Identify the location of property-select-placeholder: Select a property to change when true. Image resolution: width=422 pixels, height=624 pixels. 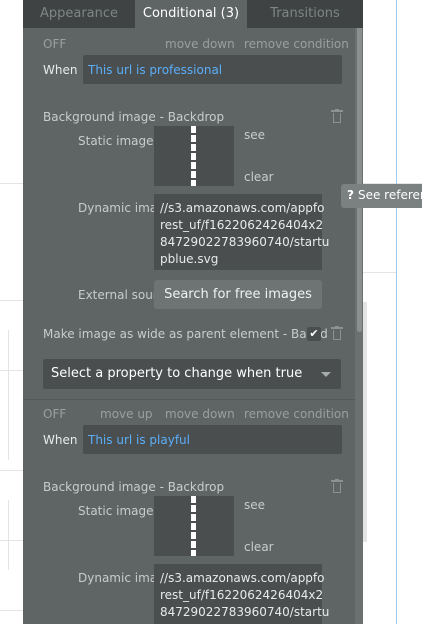
(177, 373).